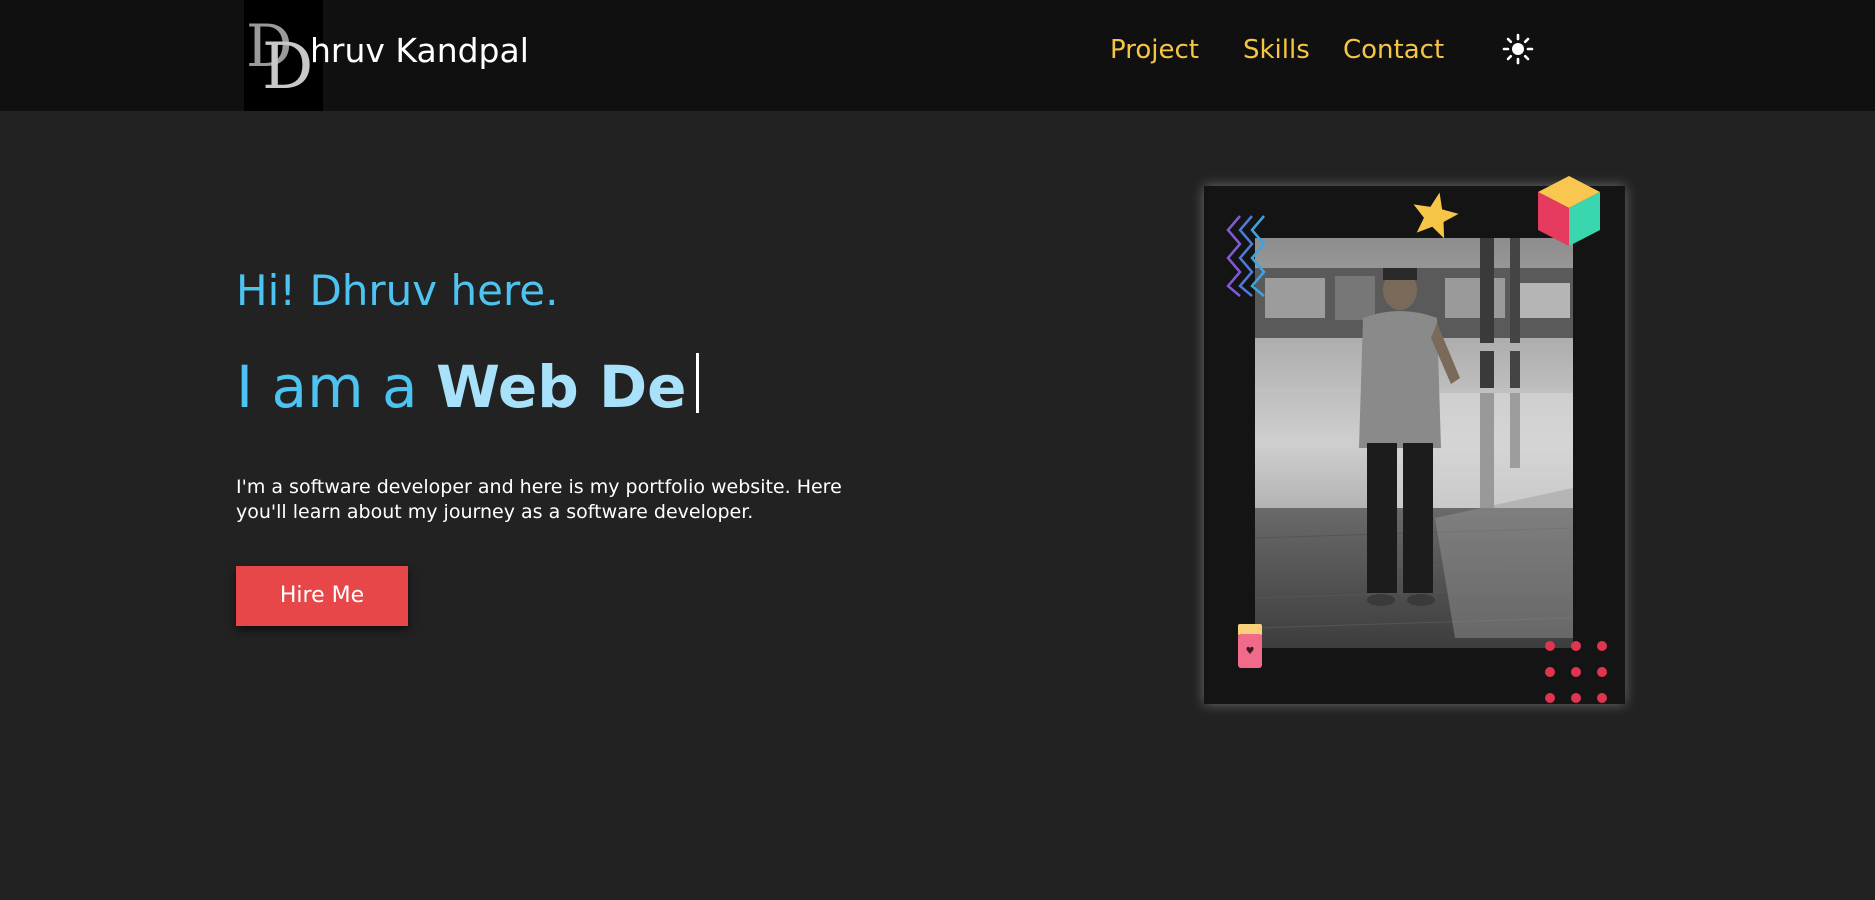  Describe the element at coordinates (1576, 672) in the screenshot. I see `dots-pattern-icon` at that location.